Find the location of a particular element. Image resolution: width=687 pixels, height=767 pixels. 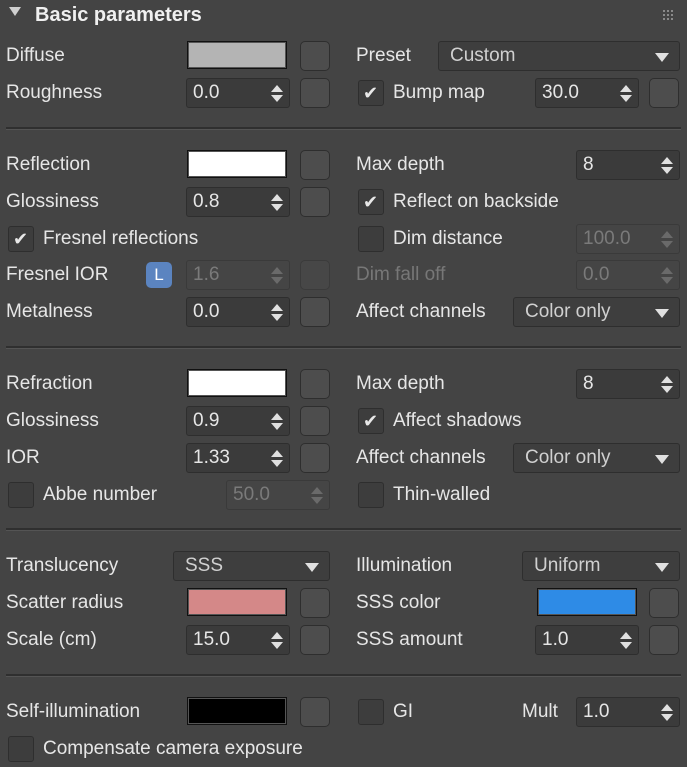

reflection-affect-channels-value: Color only is located at coordinates (568, 311).